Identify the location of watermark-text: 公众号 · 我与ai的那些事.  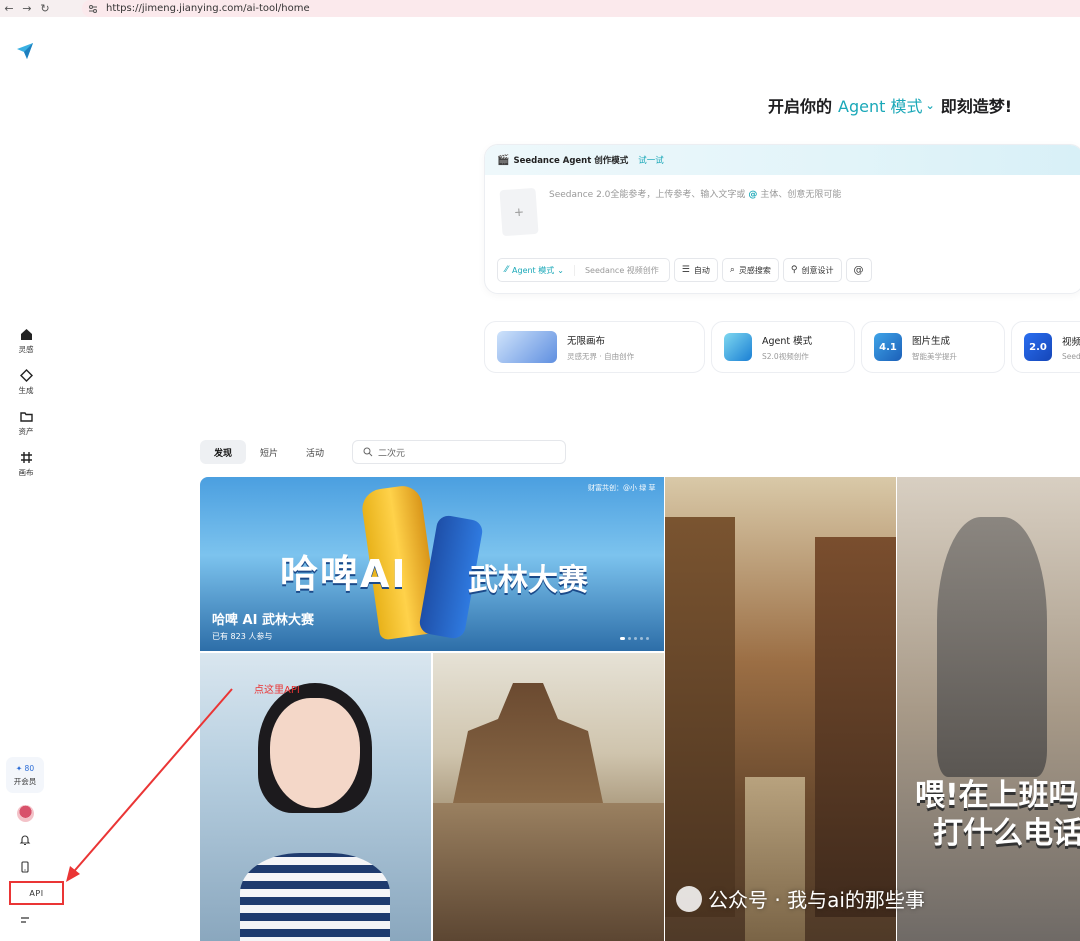
(816, 900).